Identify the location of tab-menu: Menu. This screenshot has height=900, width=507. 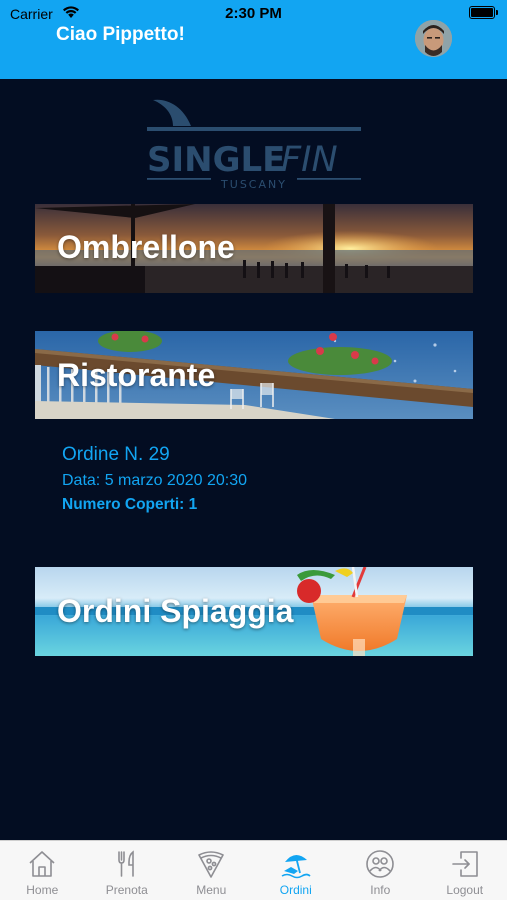
(211, 870).